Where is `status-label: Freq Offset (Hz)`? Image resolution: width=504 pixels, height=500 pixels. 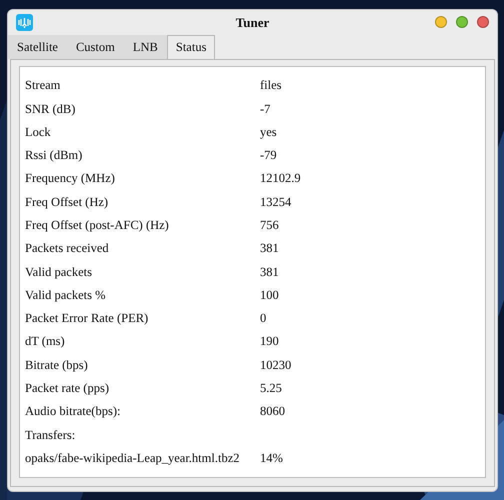
status-label: Freq Offset (Hz) is located at coordinates (67, 202).